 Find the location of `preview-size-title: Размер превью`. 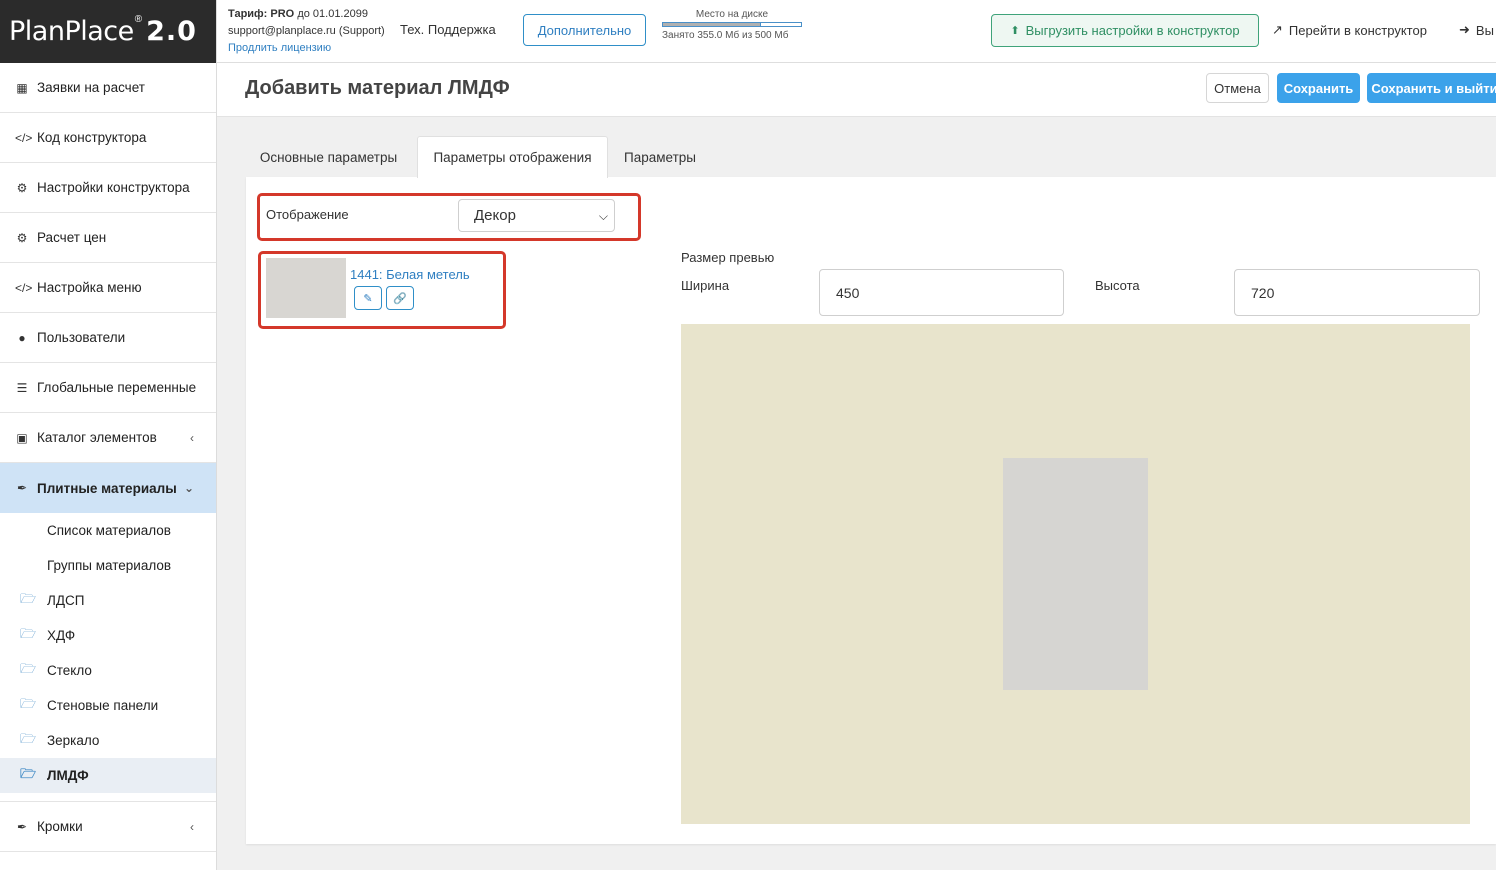

preview-size-title: Размер превью is located at coordinates (728, 257).